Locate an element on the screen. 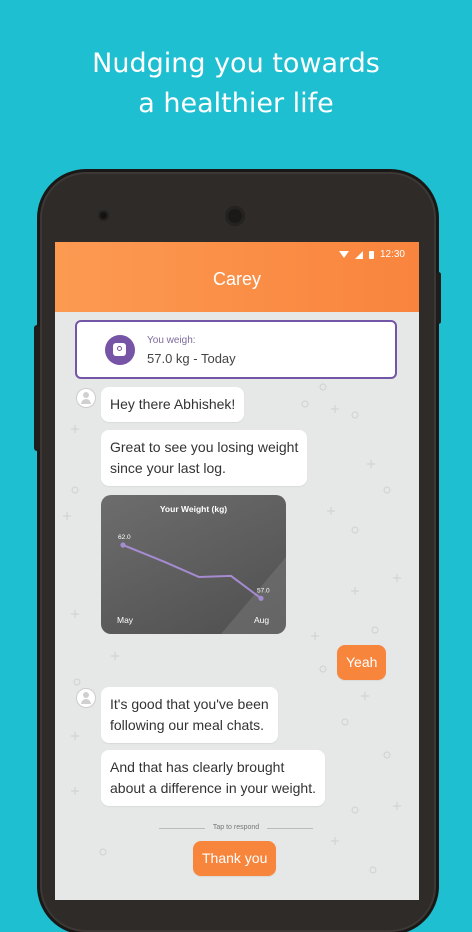 This screenshot has width=472, height=932. camera-icon is located at coordinates (103, 215).